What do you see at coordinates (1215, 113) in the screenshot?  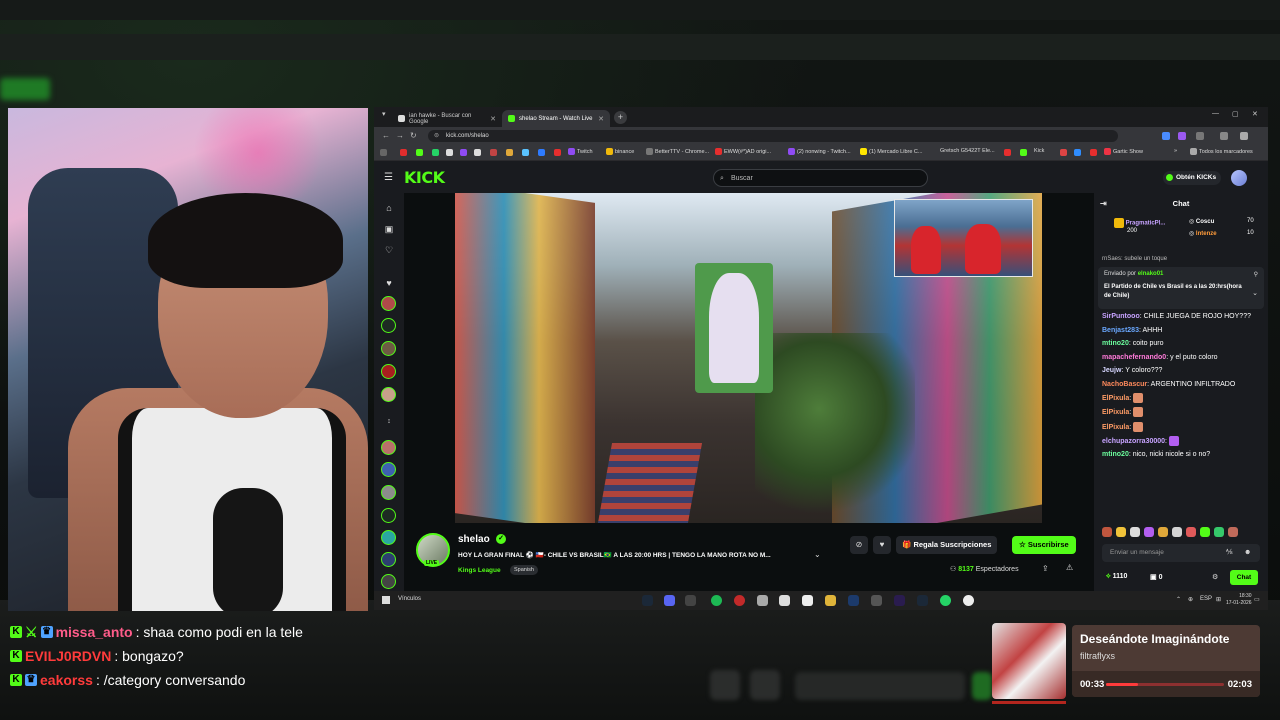 I see `minimize-icon: —` at bounding box center [1215, 113].